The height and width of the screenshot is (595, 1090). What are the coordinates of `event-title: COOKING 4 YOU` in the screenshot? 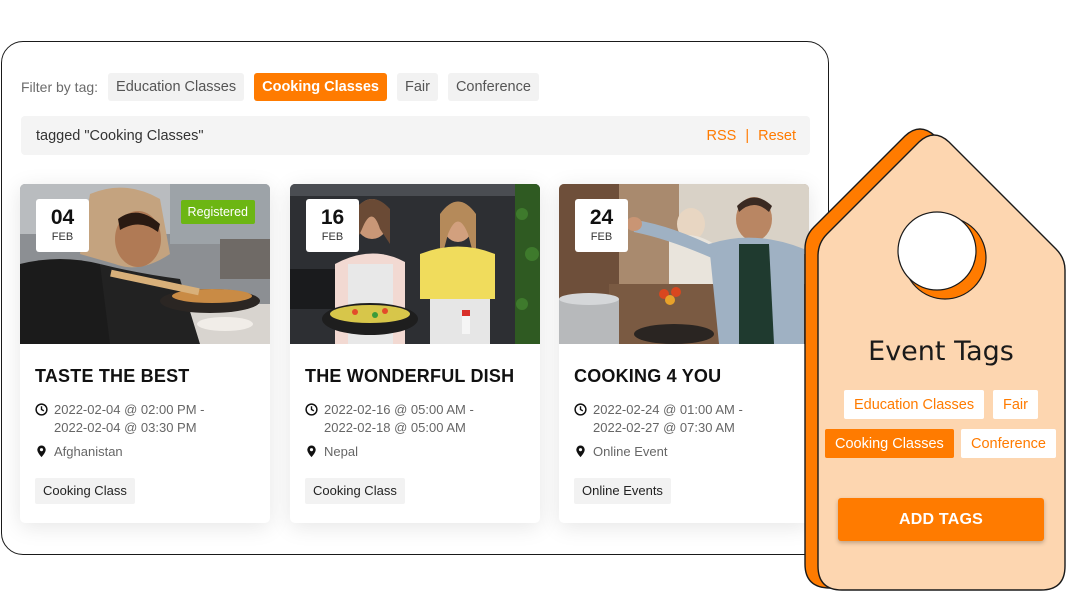 It's located at (684, 376).